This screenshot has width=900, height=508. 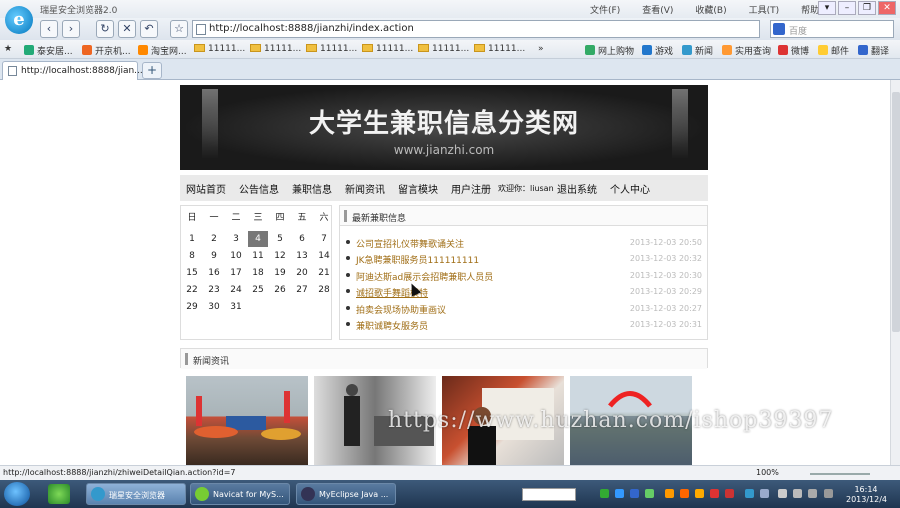 What do you see at coordinates (59, 494) in the screenshot?
I see `quick-launch-icon` at bounding box center [59, 494].